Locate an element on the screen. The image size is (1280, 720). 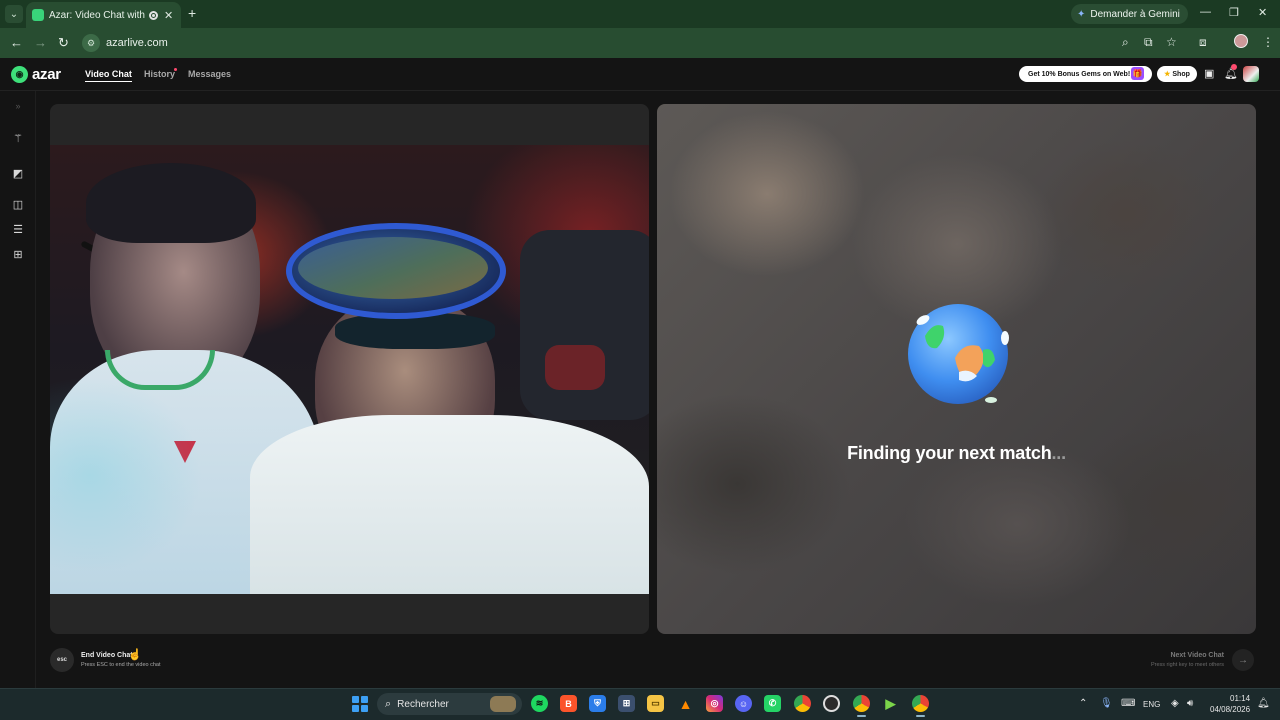
magic-wand-icon: ⚚ is located at coordinates (18, 138).